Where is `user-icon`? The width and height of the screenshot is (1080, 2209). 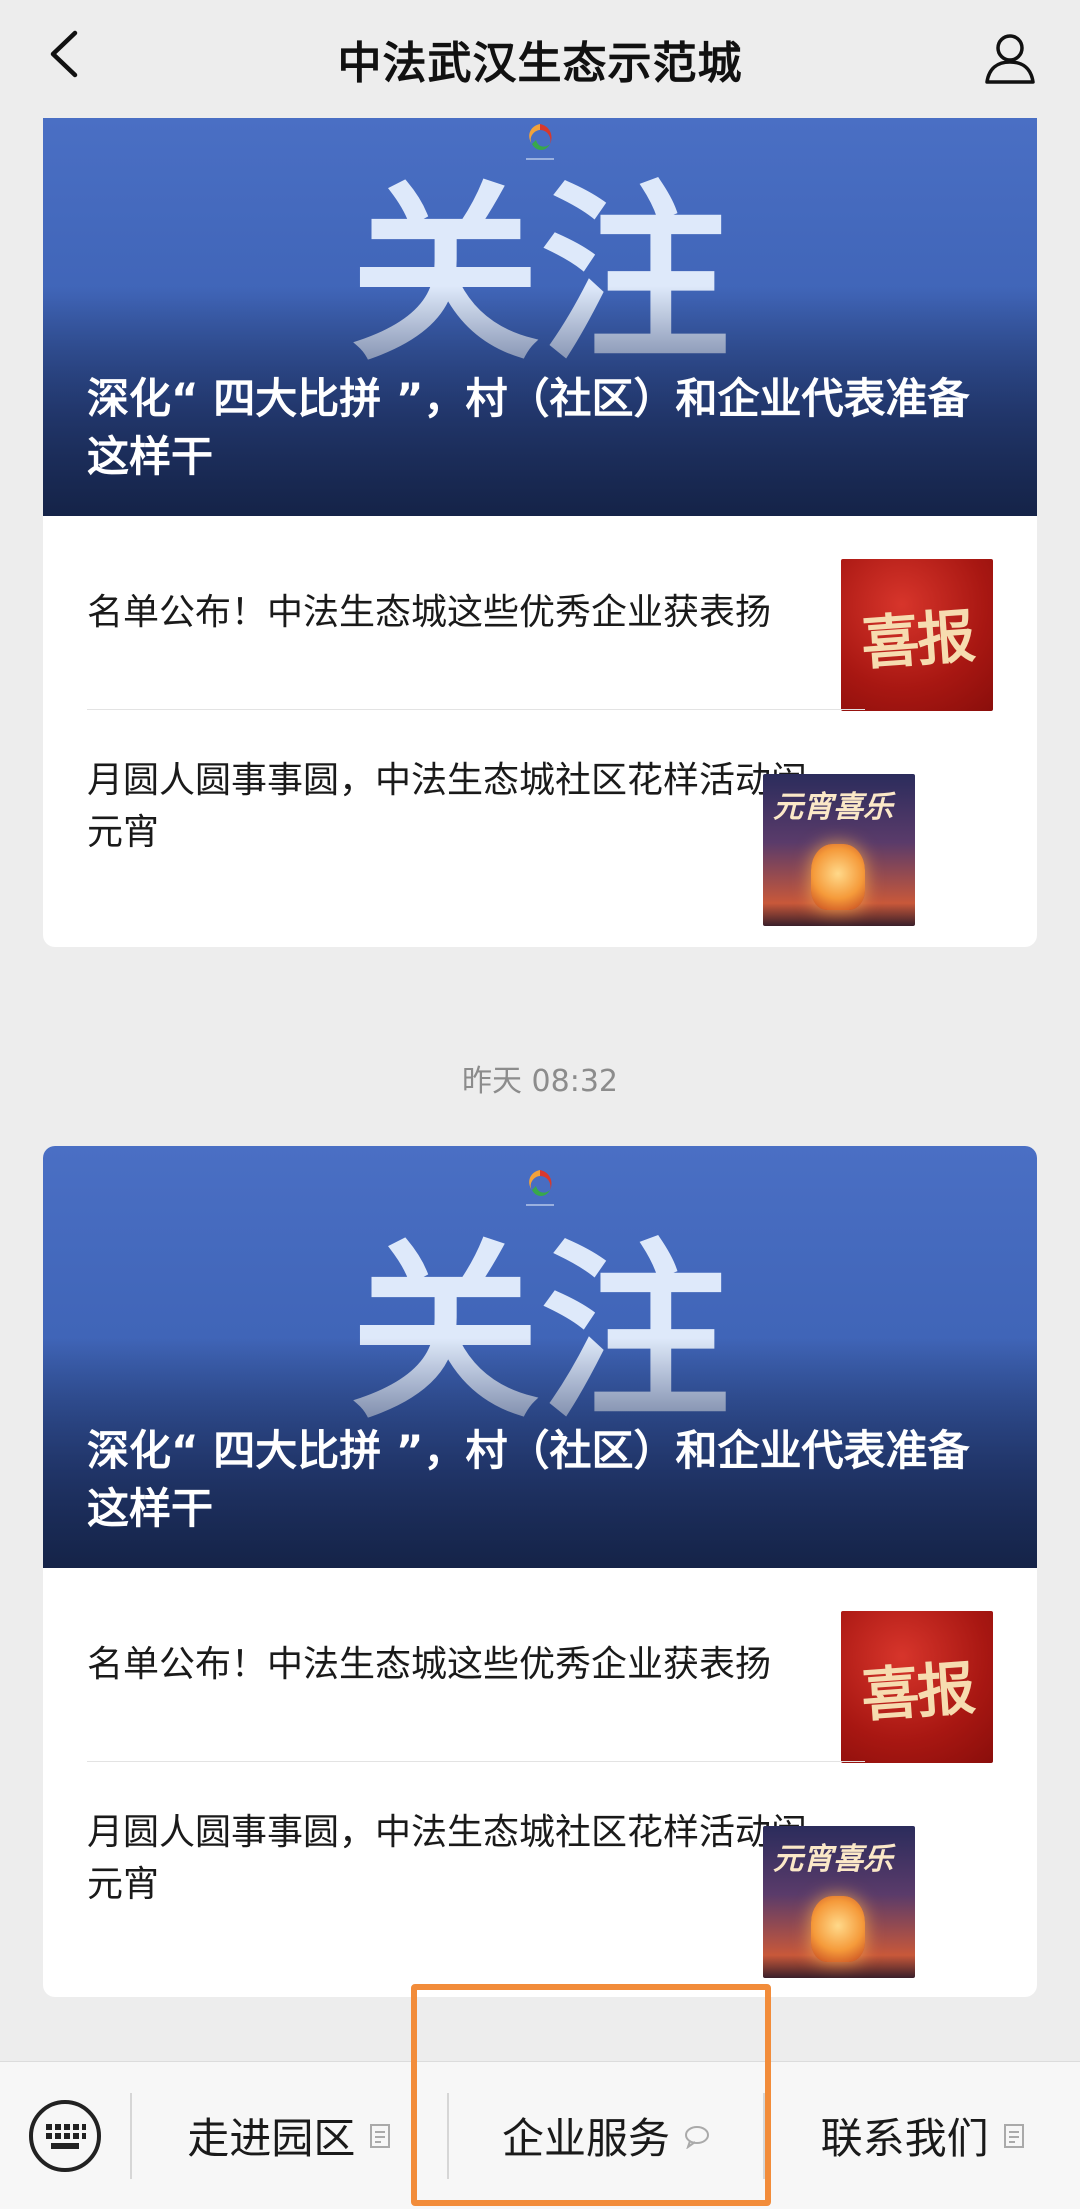 user-icon is located at coordinates (1010, 59).